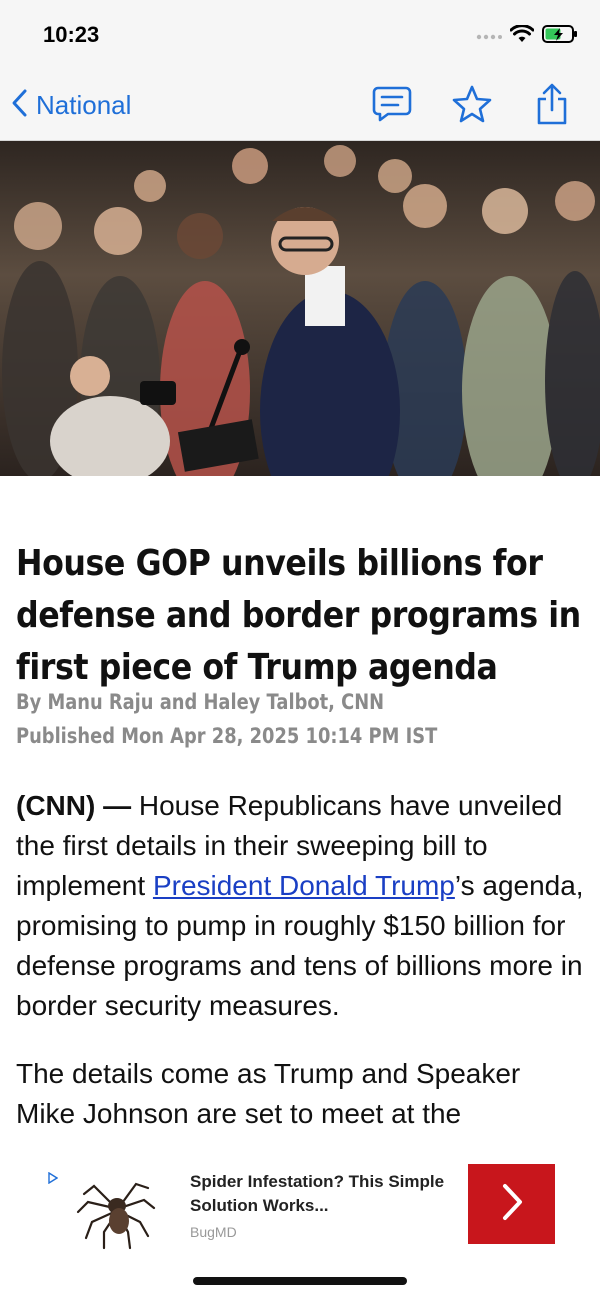  What do you see at coordinates (489, 37) in the screenshot?
I see `signal-dots-icon` at bounding box center [489, 37].